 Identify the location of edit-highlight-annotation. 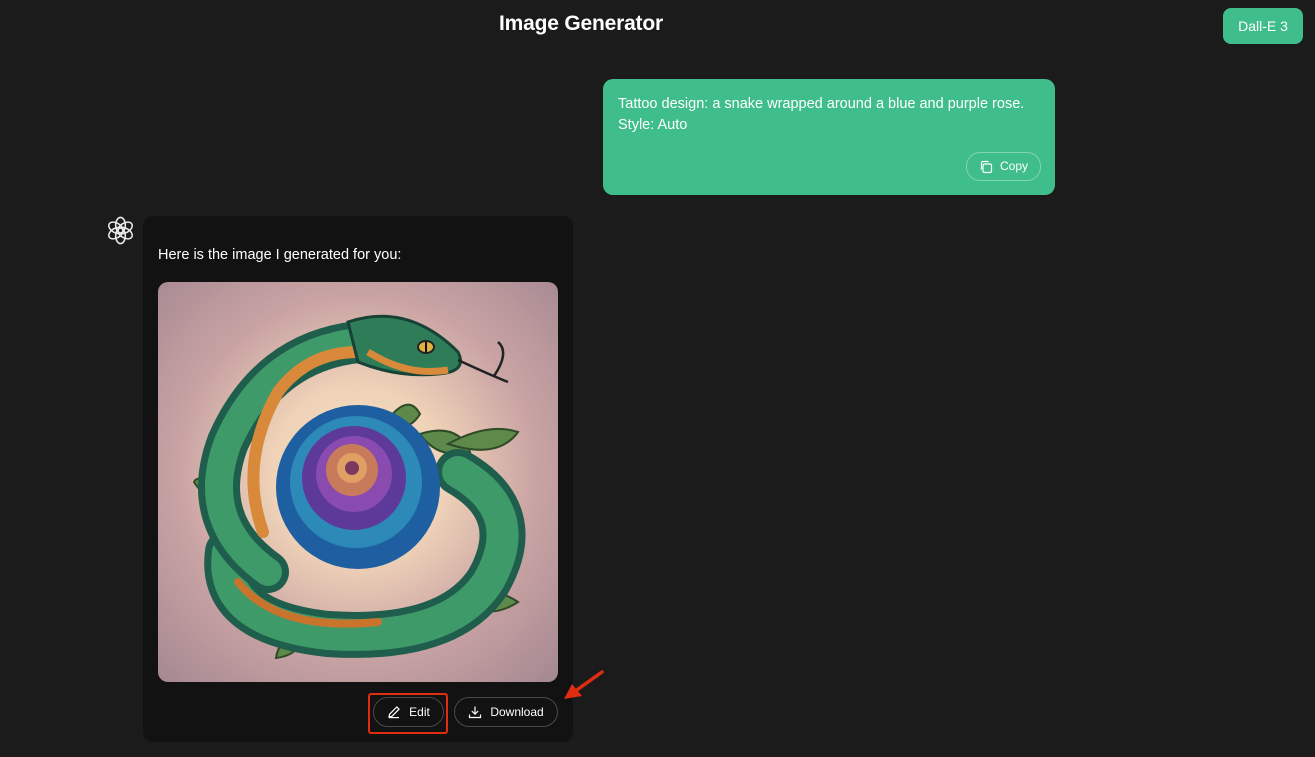
(408, 713).